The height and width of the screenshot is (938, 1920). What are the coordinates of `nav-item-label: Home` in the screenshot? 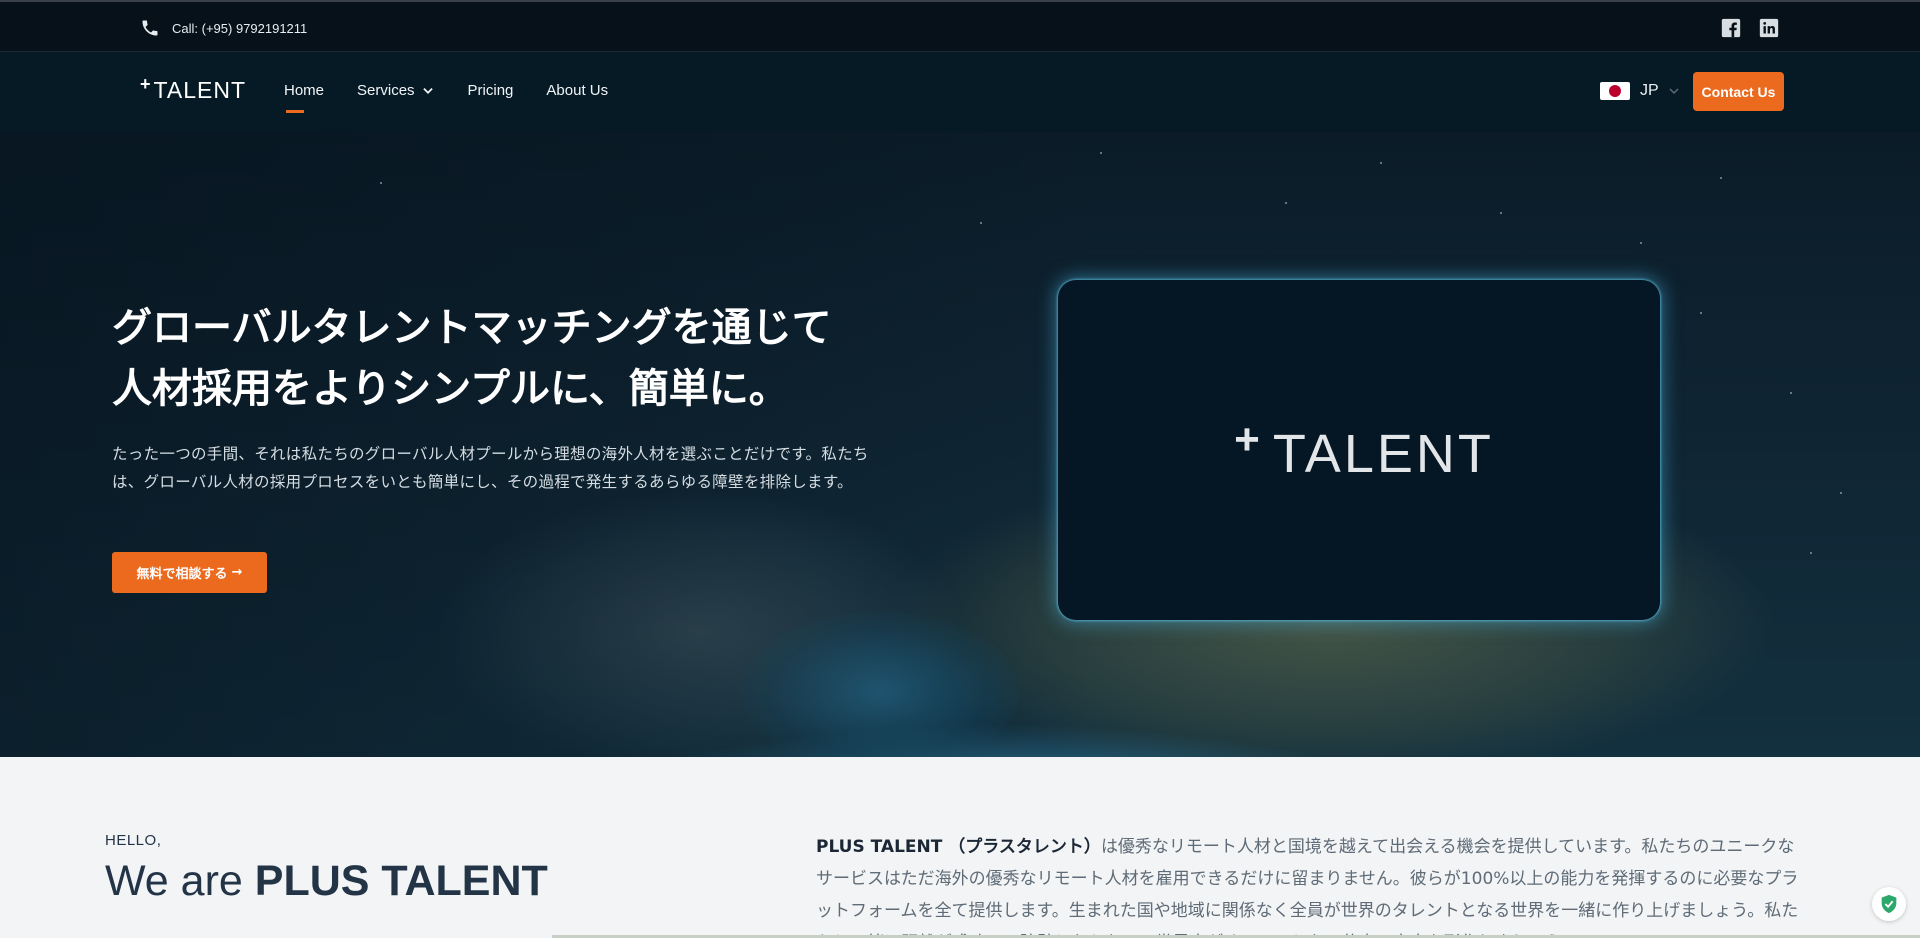 It's located at (304, 90).